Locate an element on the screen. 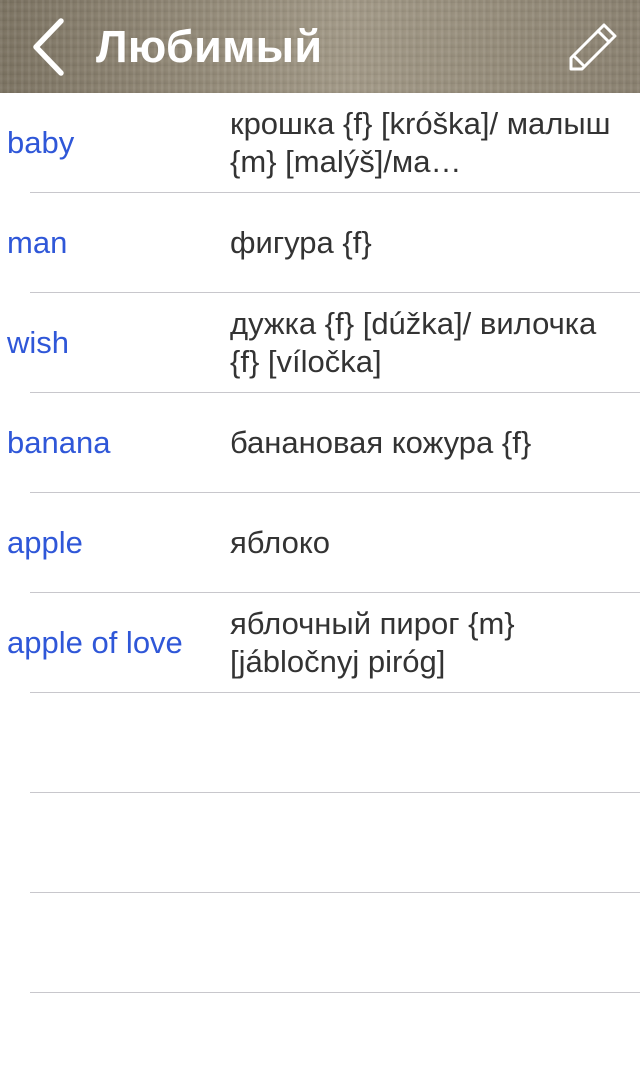  list-item: man фигура {f} is located at coordinates (320, 243).